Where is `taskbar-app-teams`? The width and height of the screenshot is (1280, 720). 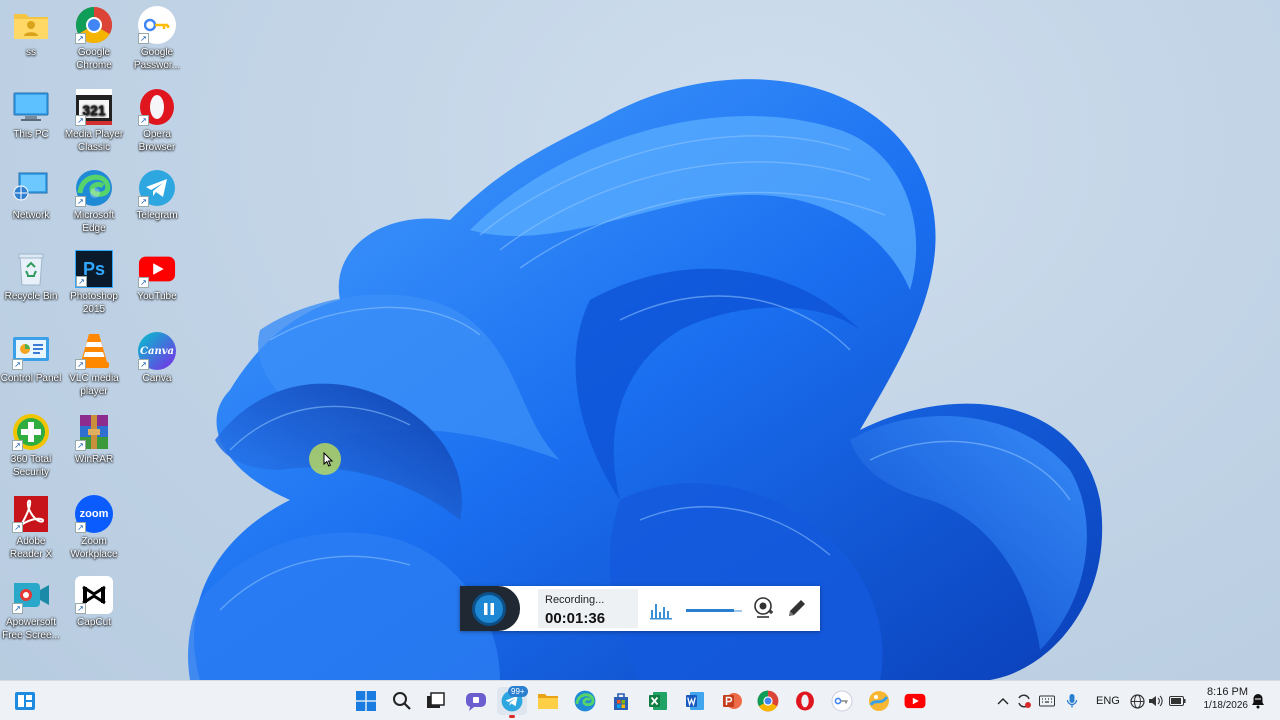
taskbar-app-teams is located at coordinates (476, 701).